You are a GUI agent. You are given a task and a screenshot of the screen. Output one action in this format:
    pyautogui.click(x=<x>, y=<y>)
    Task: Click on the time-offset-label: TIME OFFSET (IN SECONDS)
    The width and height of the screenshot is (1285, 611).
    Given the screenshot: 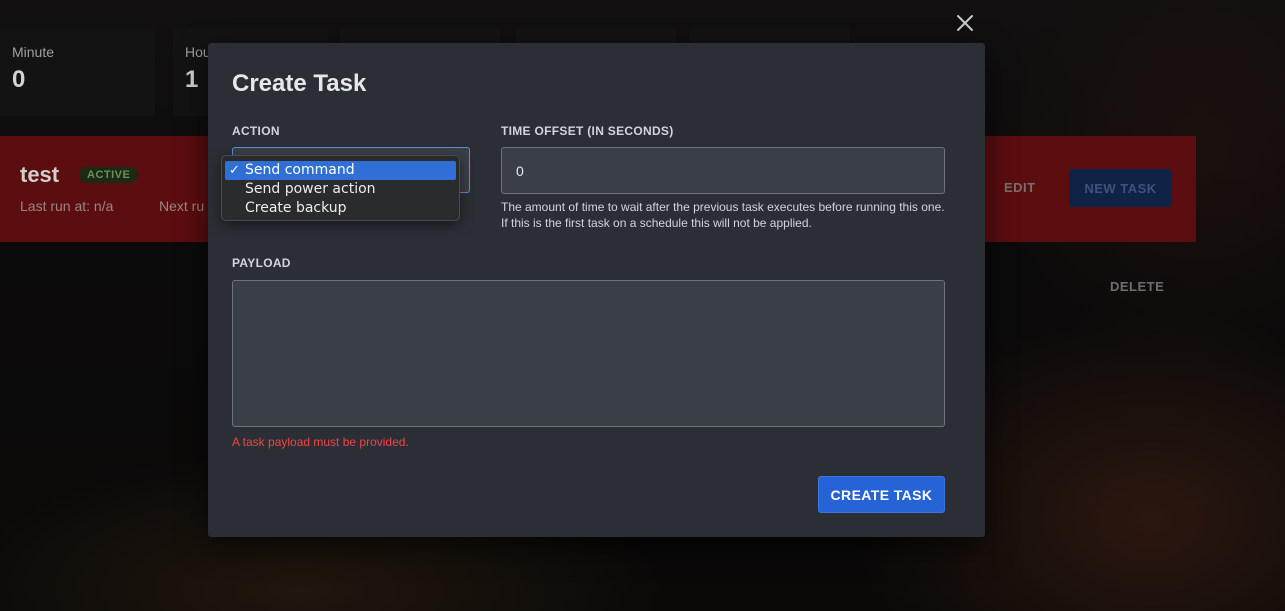 What is the action you would take?
    pyautogui.click(x=587, y=131)
    